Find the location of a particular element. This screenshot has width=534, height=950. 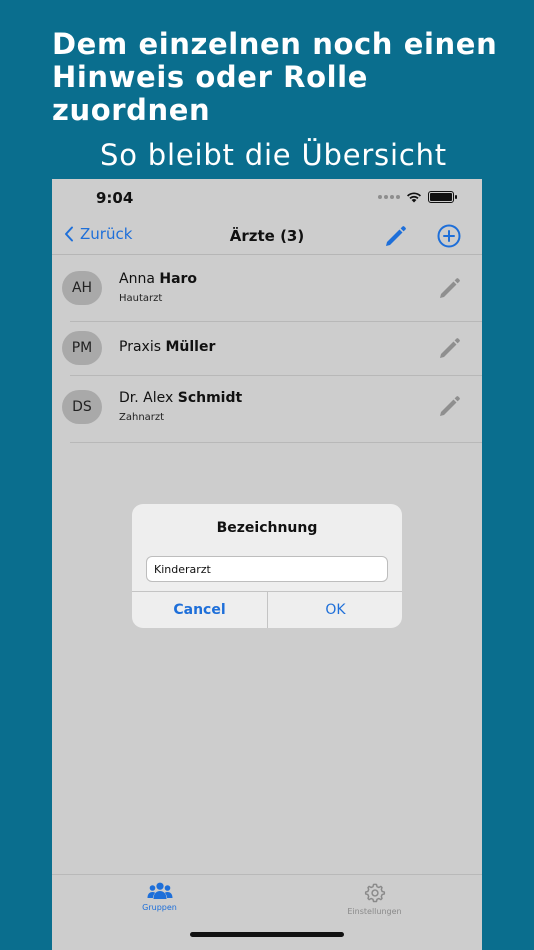

label-dialog: Bezeichnung Cancel OK is located at coordinates (267, 566).